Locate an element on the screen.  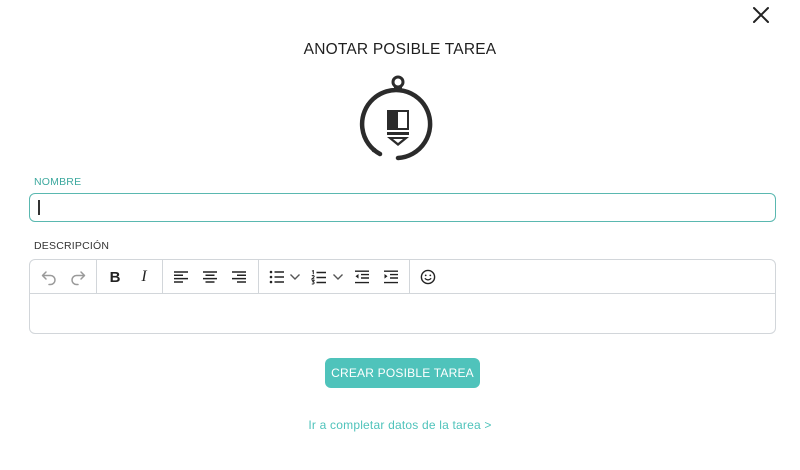
bullet-list-button is located at coordinates (277, 277).